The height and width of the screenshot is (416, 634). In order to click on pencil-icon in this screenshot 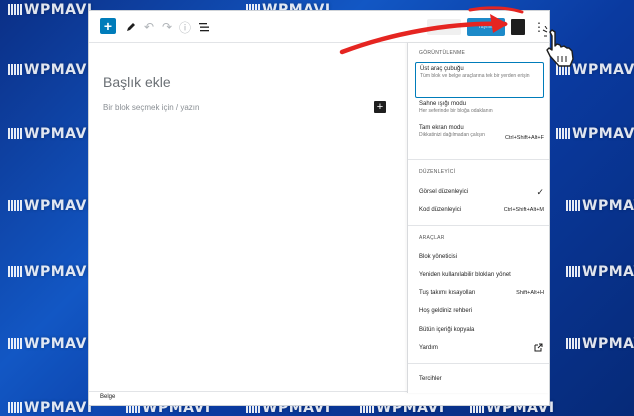, I will do `click(130, 27)`.